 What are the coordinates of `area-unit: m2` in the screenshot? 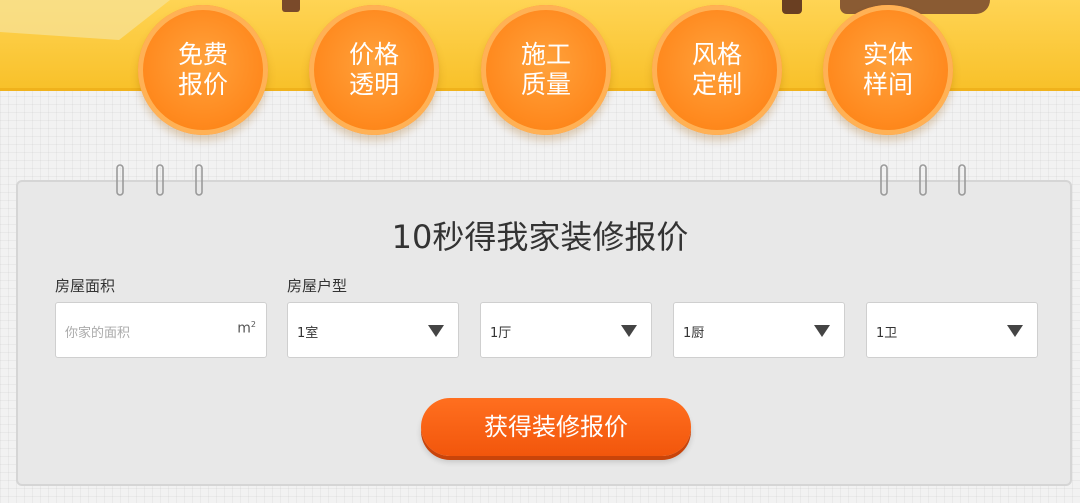 It's located at (246, 328).